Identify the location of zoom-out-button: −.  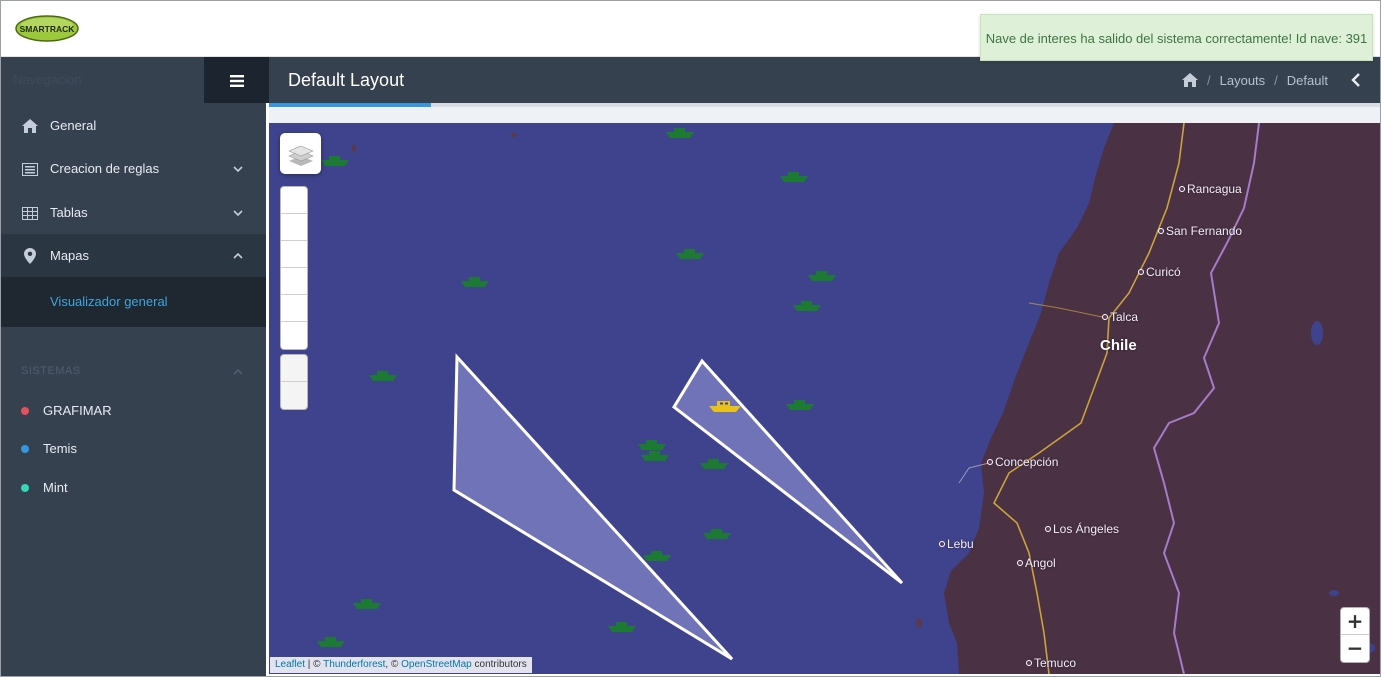
(1355, 648).